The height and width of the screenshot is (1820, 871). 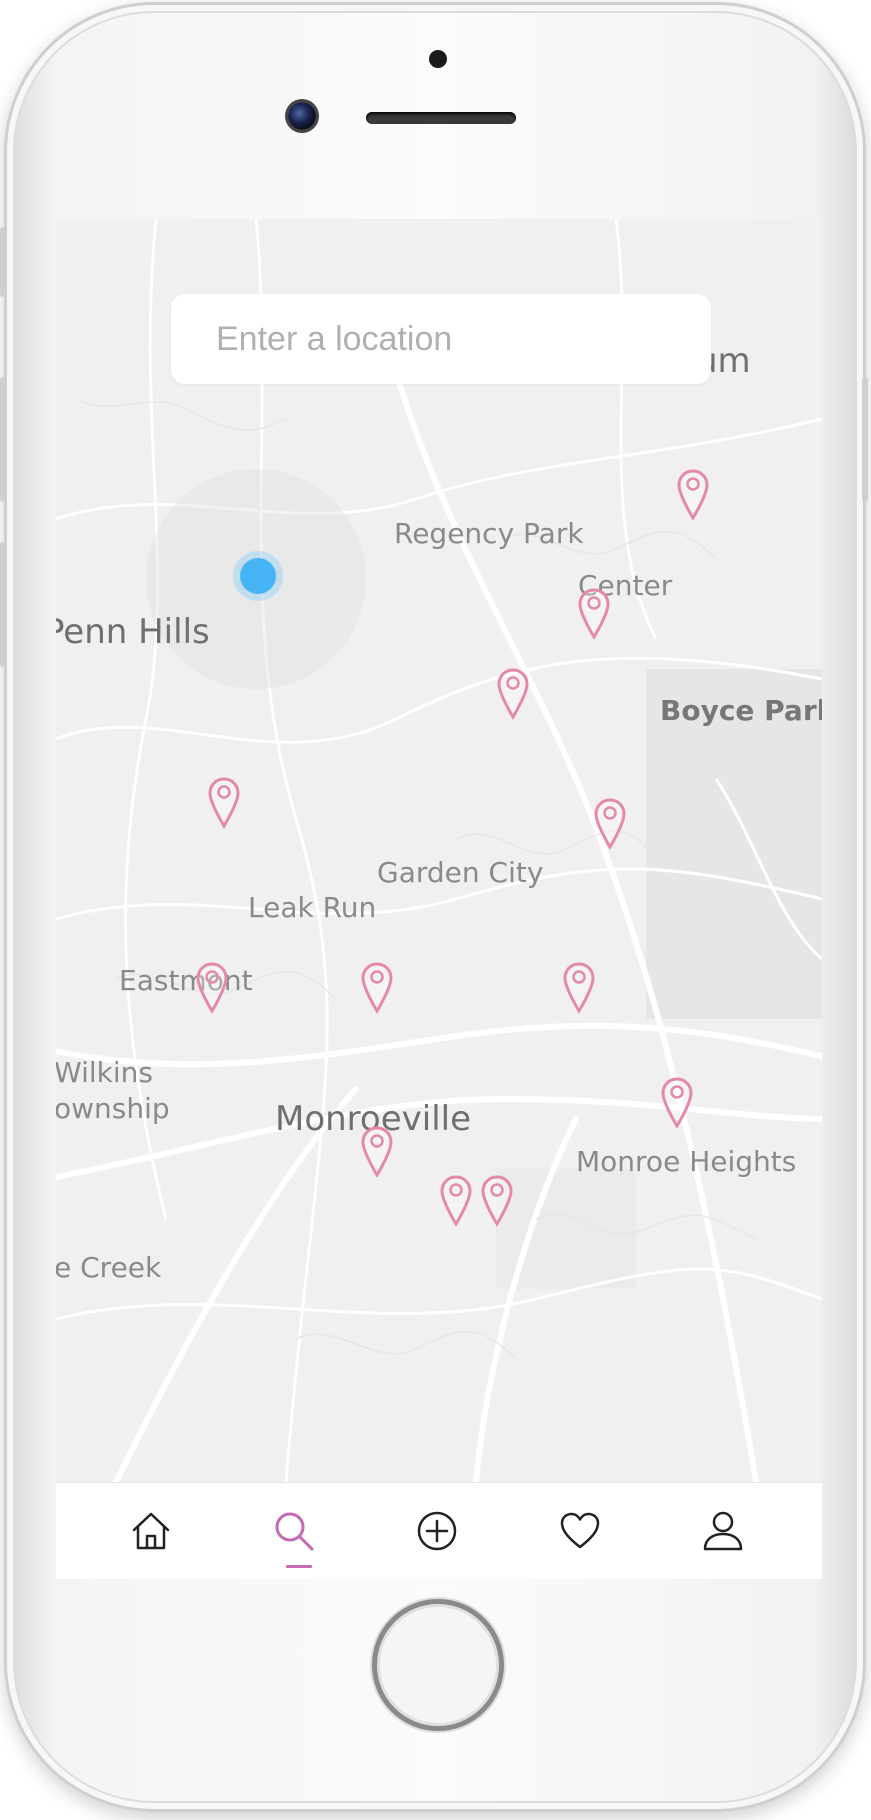 I want to click on tab-home, so click(x=151, y=1531).